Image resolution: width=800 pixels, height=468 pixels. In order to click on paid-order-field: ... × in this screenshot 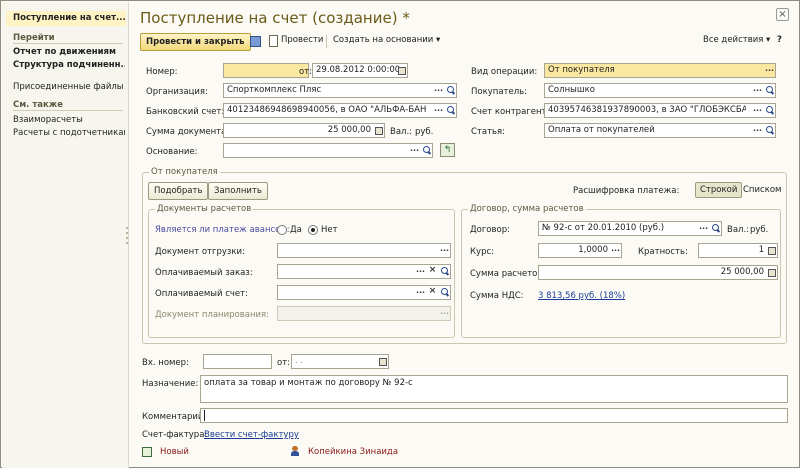, I will do `click(364, 271)`.